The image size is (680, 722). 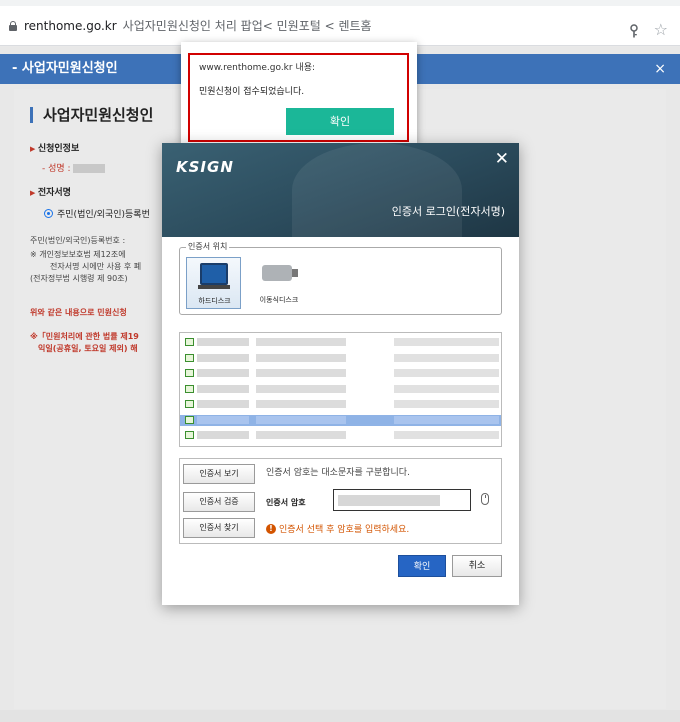 I want to click on section-applicant: 신청인정보, so click(x=54, y=147).